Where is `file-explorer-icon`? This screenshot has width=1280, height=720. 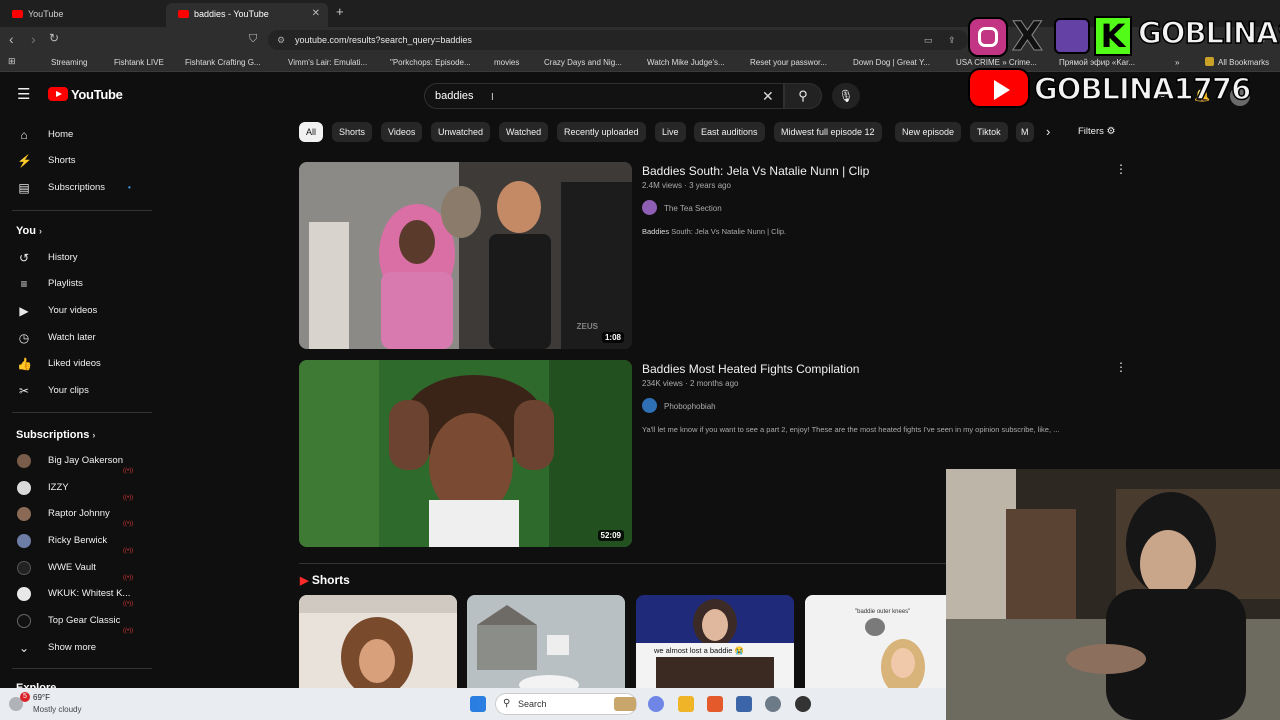 file-explorer-icon is located at coordinates (686, 704).